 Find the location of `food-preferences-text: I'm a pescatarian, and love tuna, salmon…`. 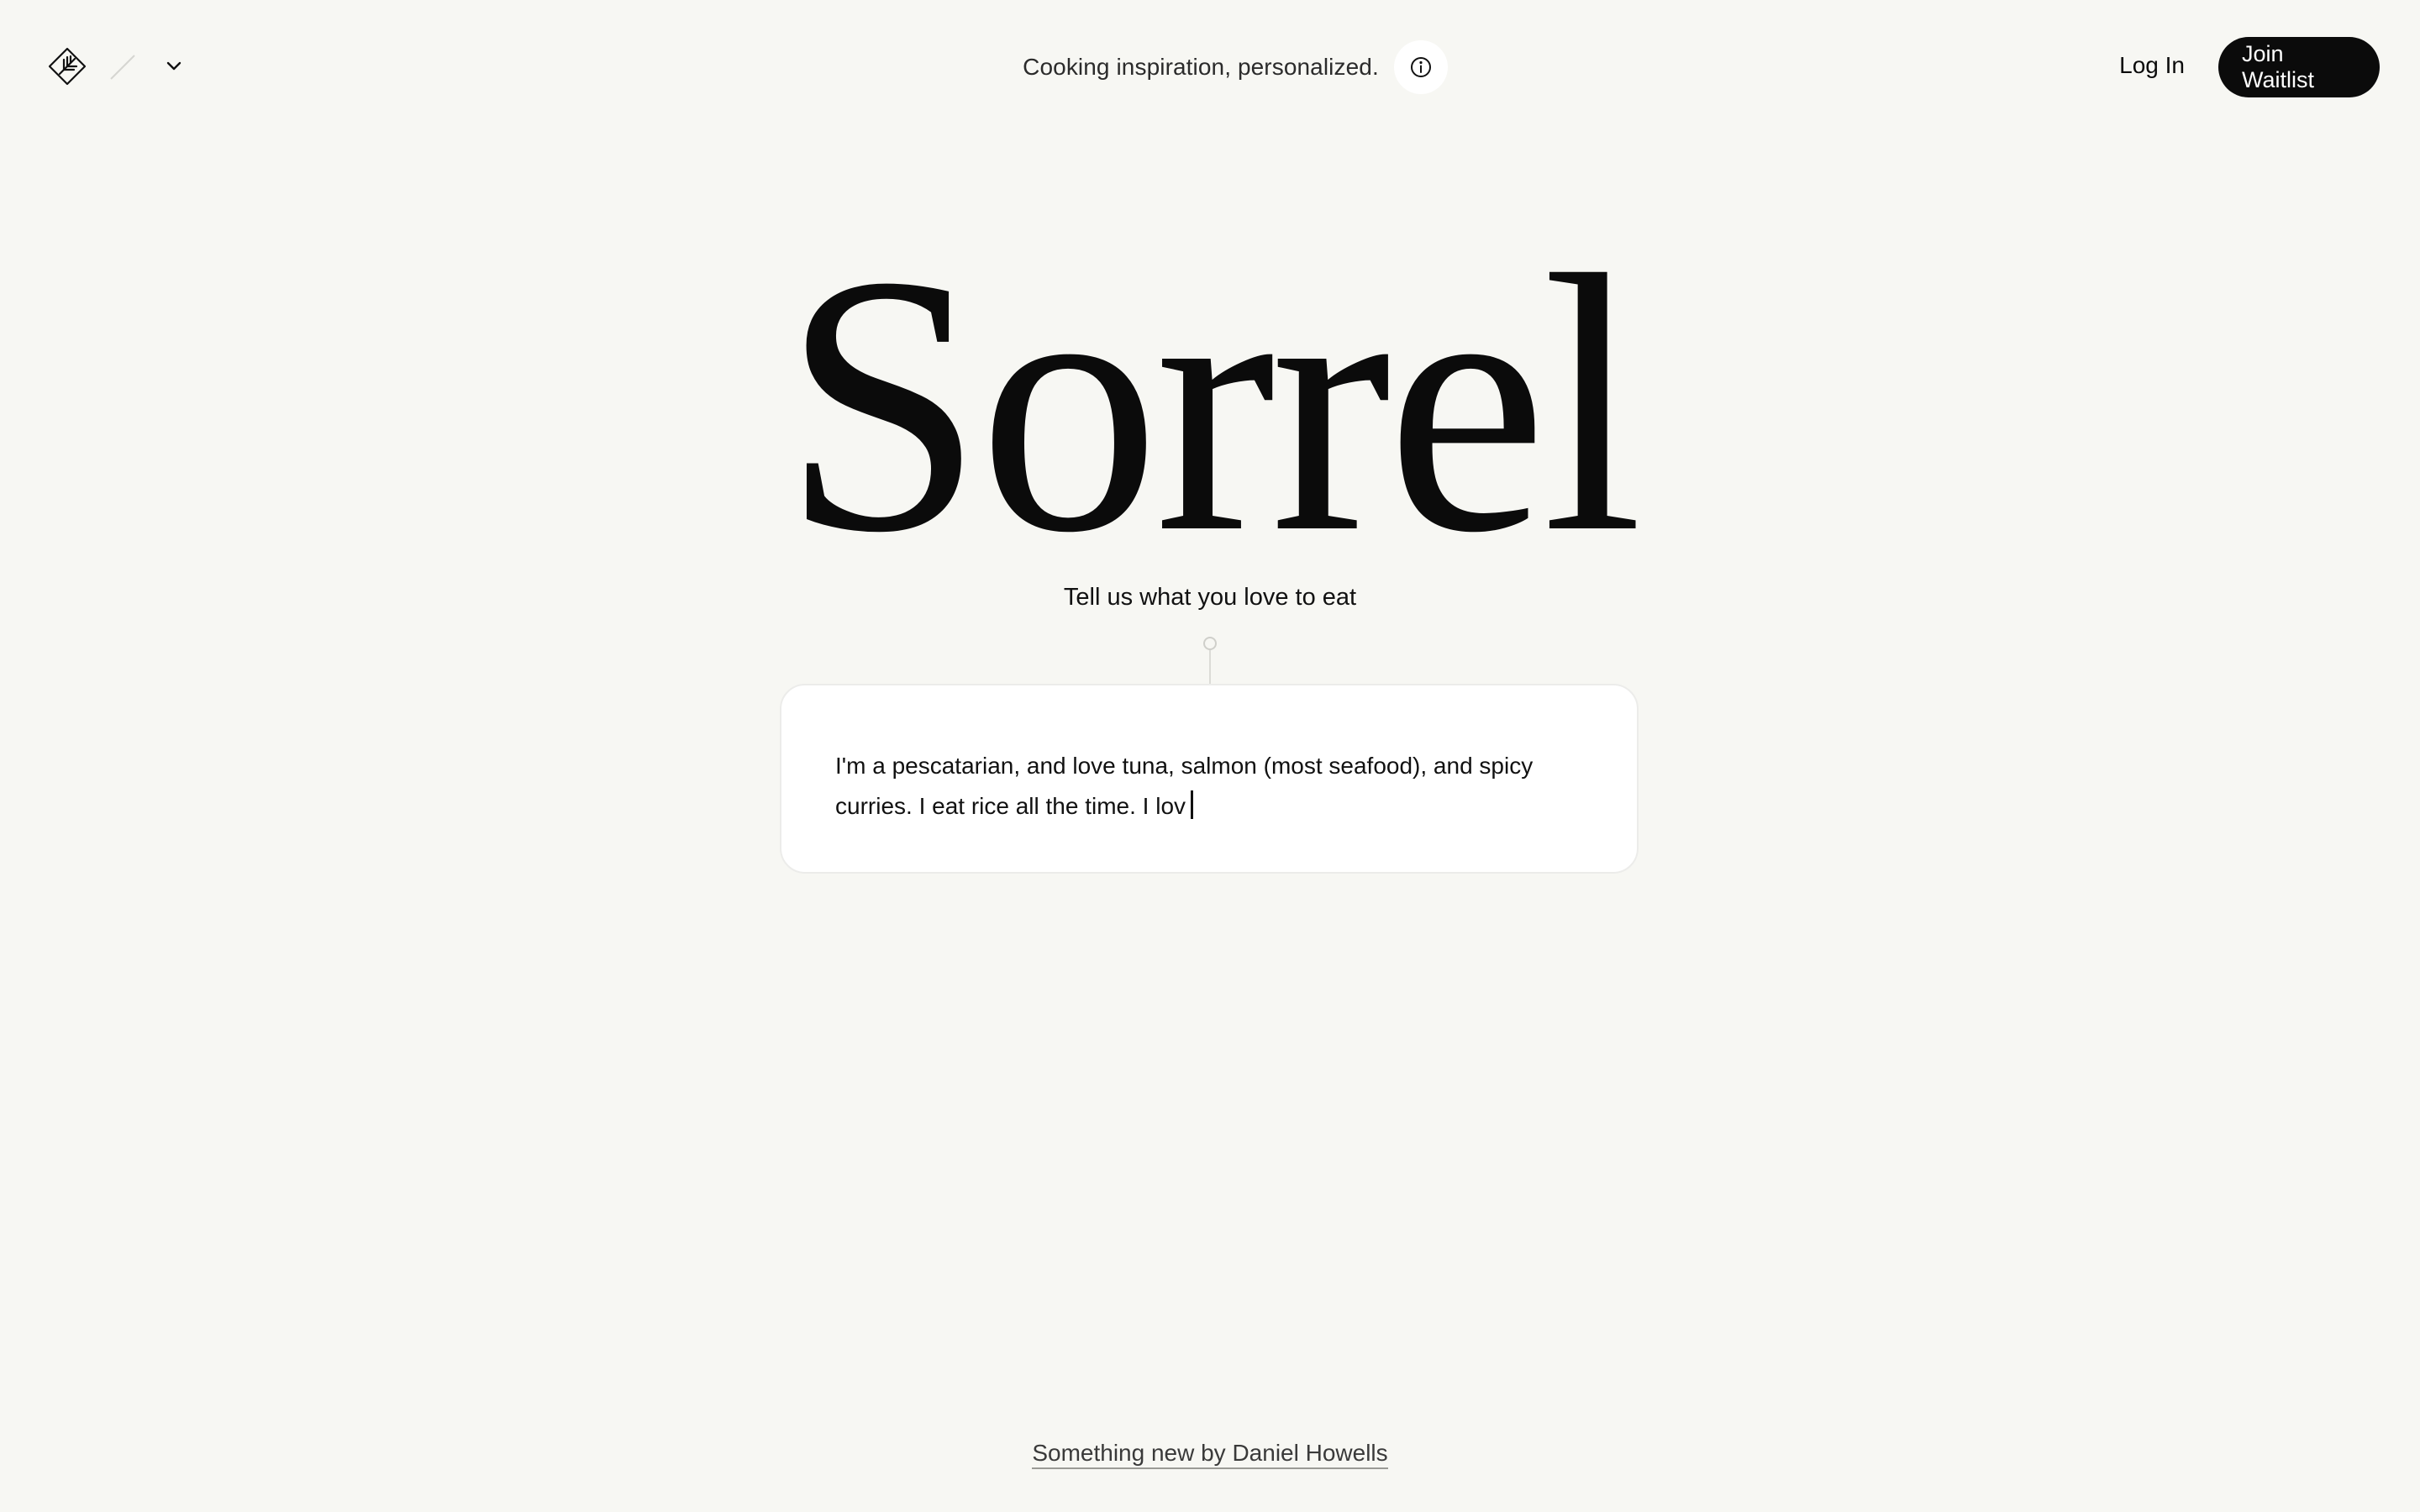

food-preferences-text: I'm a pescatarian, and love tuna, salmon… is located at coordinates (1184, 786).